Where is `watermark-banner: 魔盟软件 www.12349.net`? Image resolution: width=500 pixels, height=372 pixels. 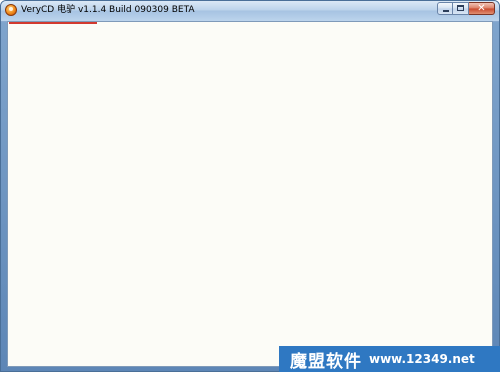 watermark-banner: 魔盟软件 www.12349.net is located at coordinates (389, 359).